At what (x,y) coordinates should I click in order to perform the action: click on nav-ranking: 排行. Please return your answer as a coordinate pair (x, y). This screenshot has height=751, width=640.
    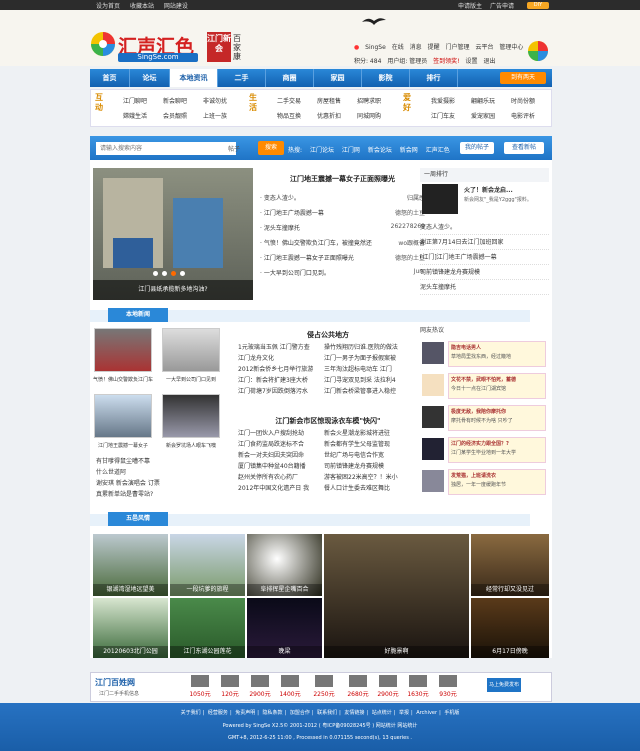
    Looking at the image, I should click on (434, 78).